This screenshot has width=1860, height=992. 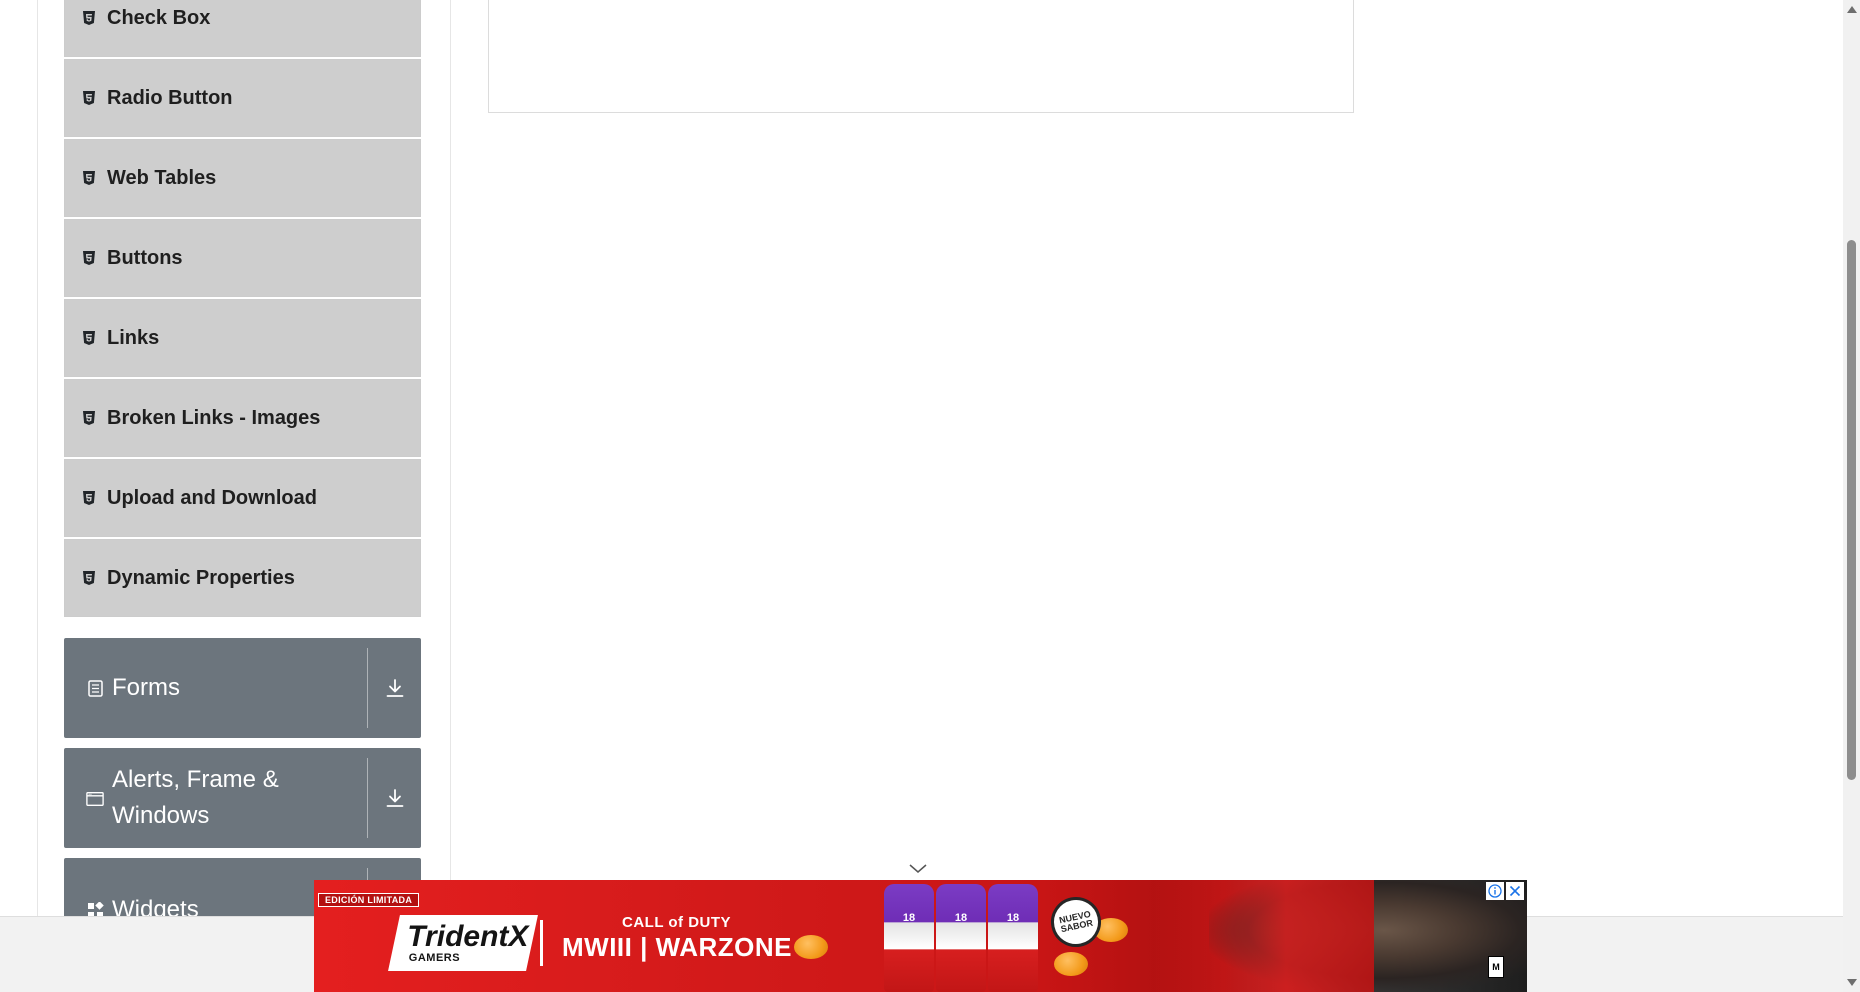 I want to click on ad-game-logo: CALL of DUTY MWIII | WARZONE, so click(x=677, y=938).